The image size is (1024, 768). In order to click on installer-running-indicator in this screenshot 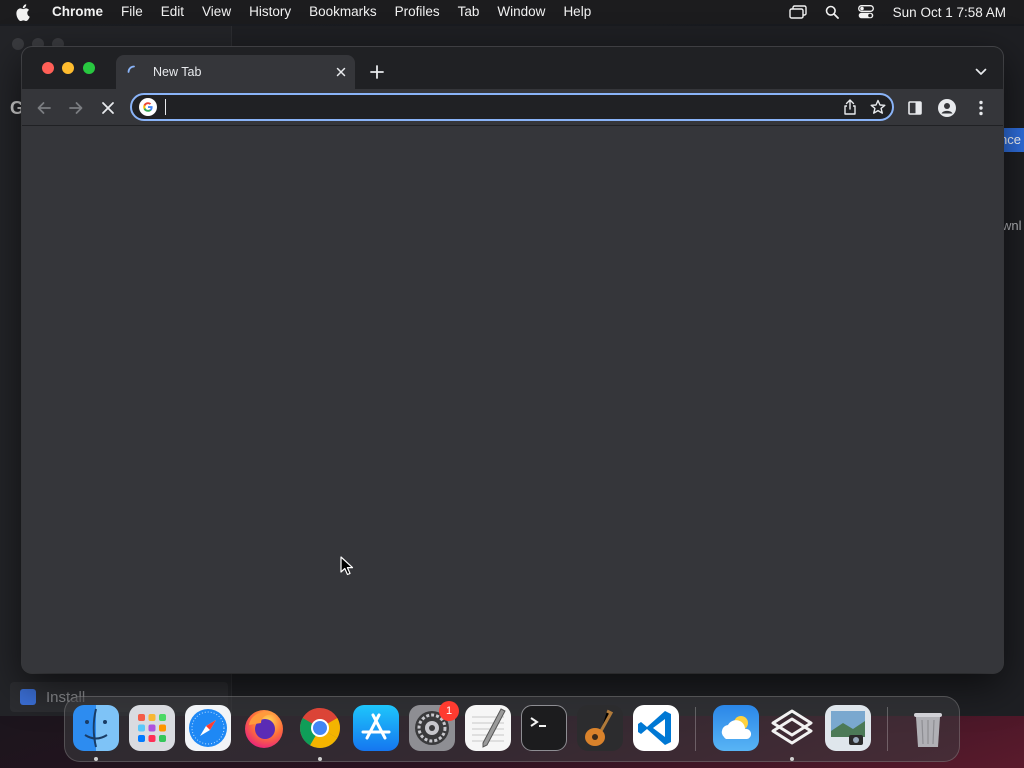, I will do `click(792, 759)`.